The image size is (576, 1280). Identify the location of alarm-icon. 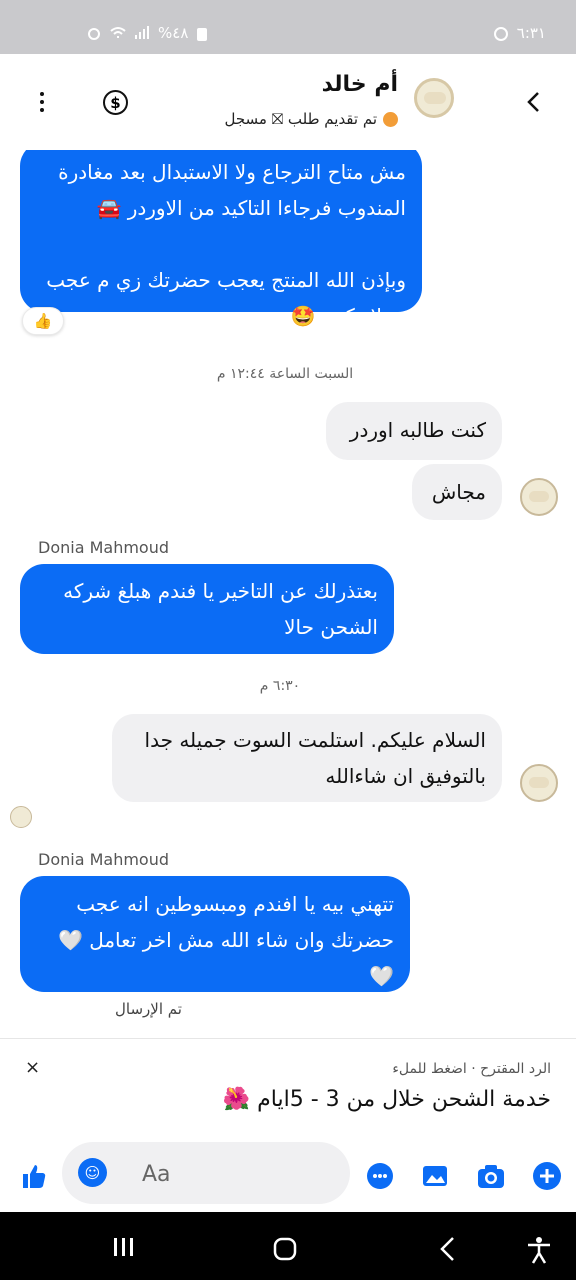
(94, 33).